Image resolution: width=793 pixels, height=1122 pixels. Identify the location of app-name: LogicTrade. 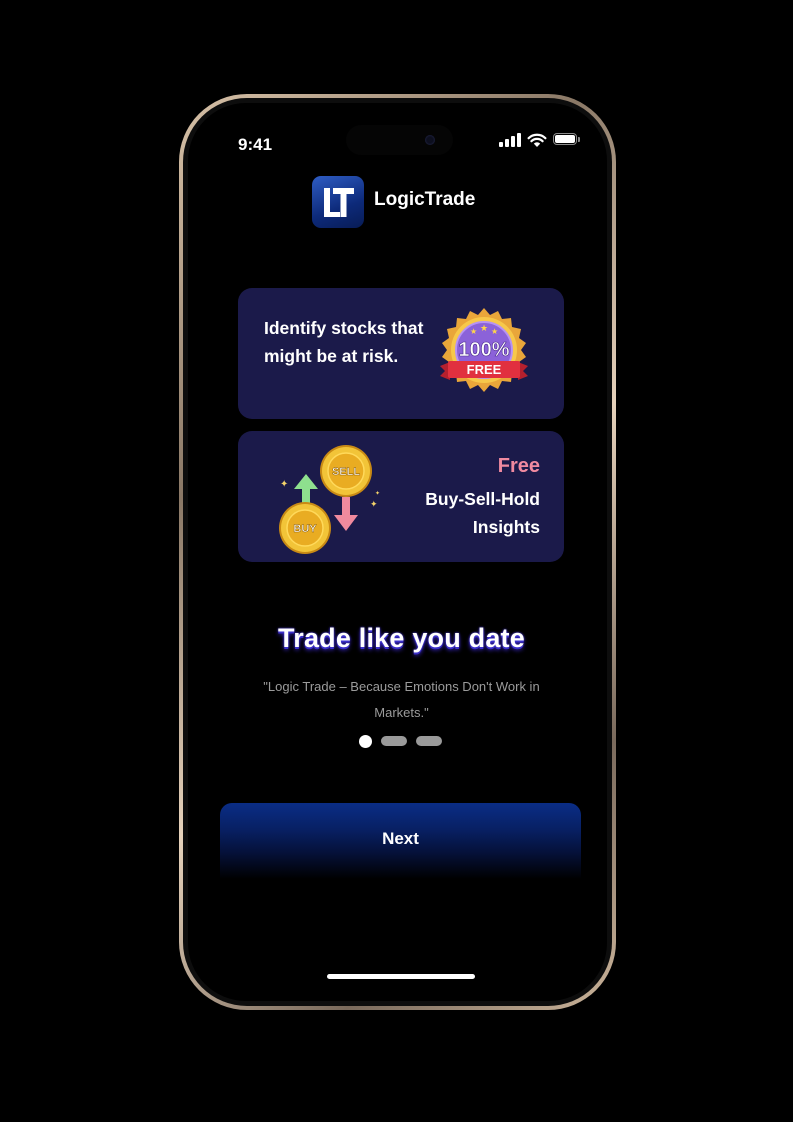
(425, 199).